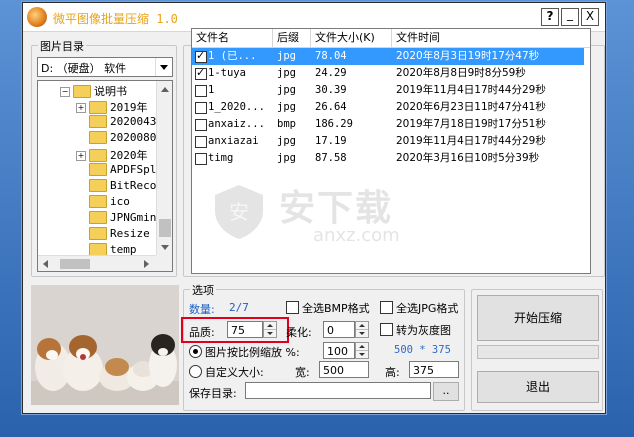 The width and height of the screenshot is (634, 437). What do you see at coordinates (292, 307) in the screenshot?
I see `all-bmp-checkbox` at bounding box center [292, 307].